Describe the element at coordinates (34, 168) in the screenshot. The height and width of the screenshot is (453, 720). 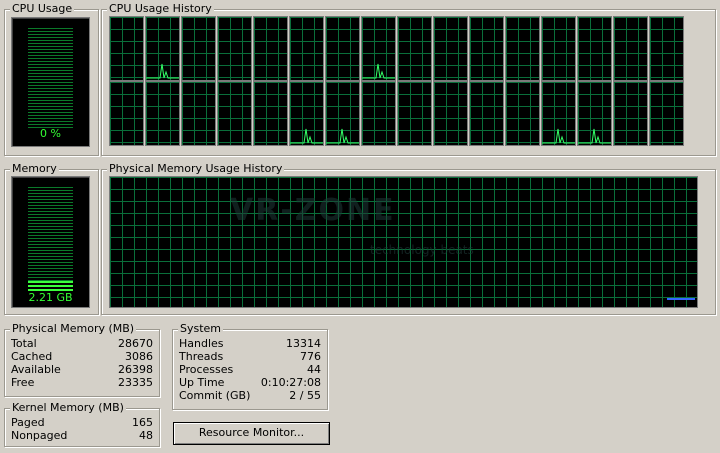
I see `memory-title: Memory` at that location.